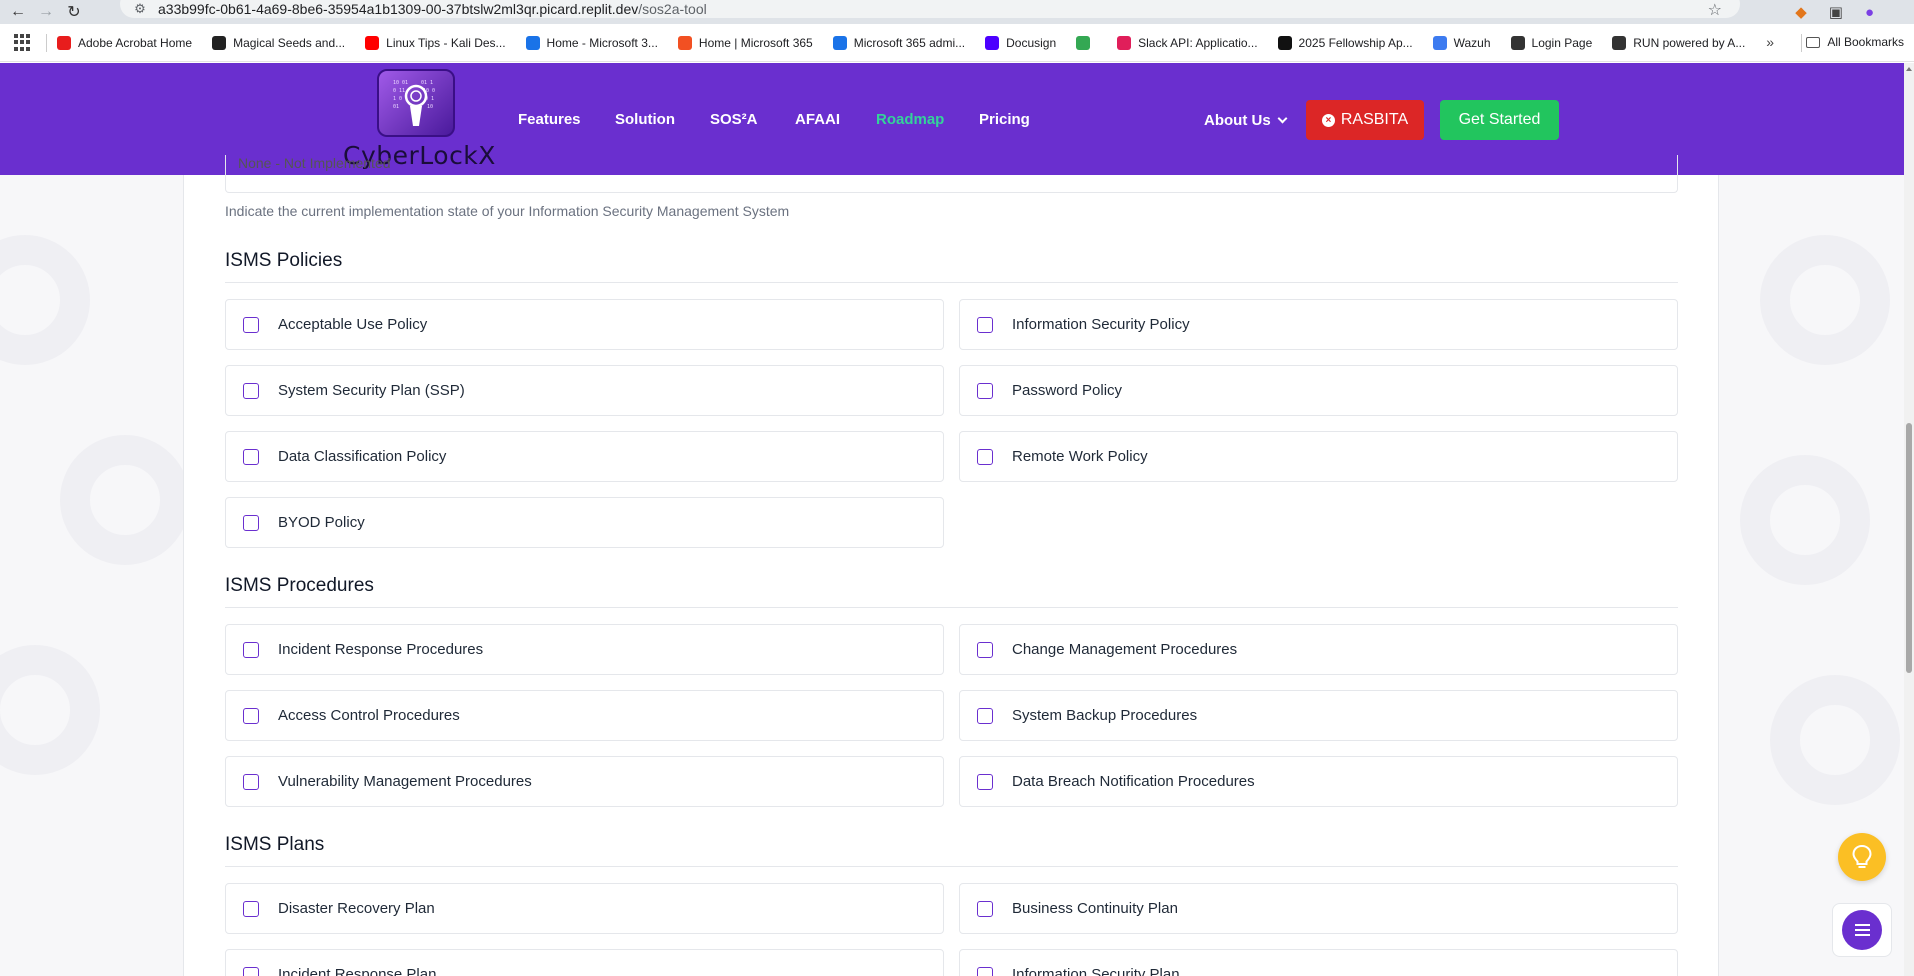 The height and width of the screenshot is (976, 1914). What do you see at coordinates (1318, 715) in the screenshot?
I see `checkbox-option: System Backup Procedures` at bounding box center [1318, 715].